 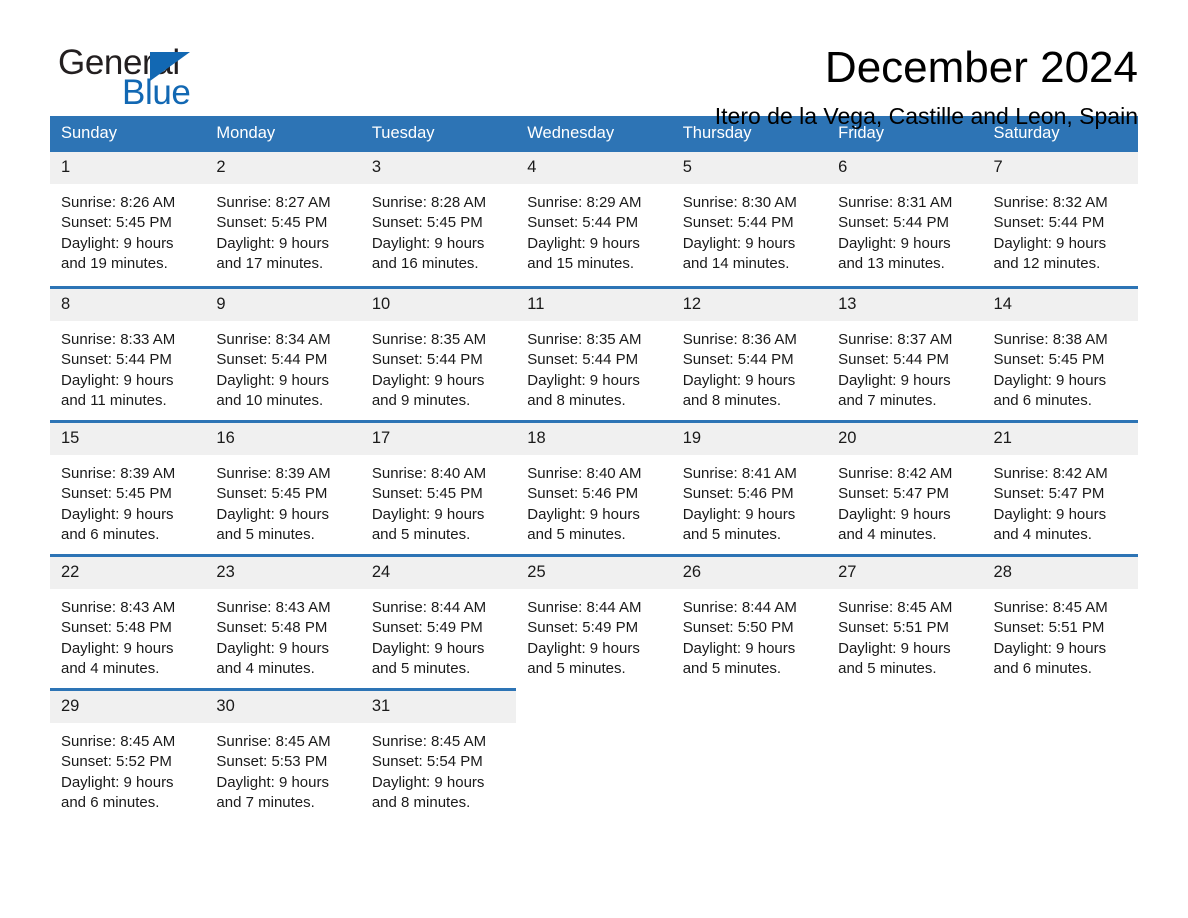 What do you see at coordinates (272, 762) in the screenshot?
I see `day-sunset-text: Sunset: 5:53 PM` at bounding box center [272, 762].